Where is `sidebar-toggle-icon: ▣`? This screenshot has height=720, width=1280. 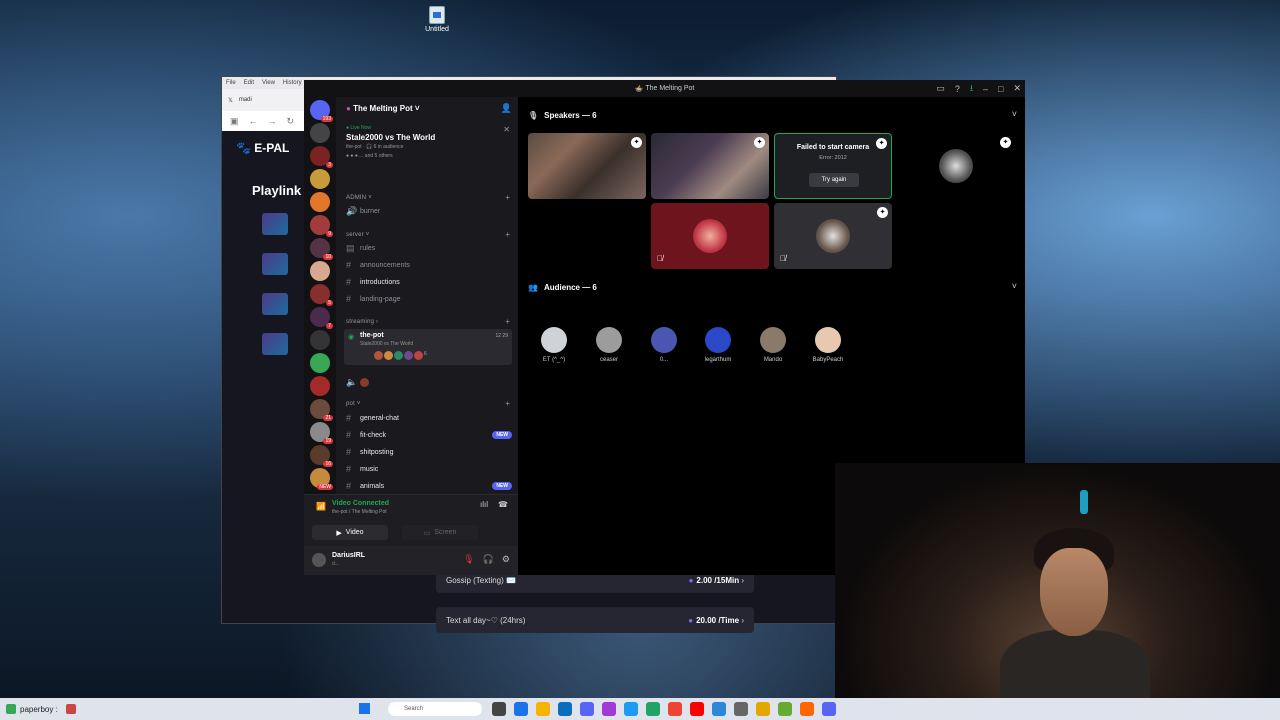 sidebar-toggle-icon: ▣ is located at coordinates (234, 121).